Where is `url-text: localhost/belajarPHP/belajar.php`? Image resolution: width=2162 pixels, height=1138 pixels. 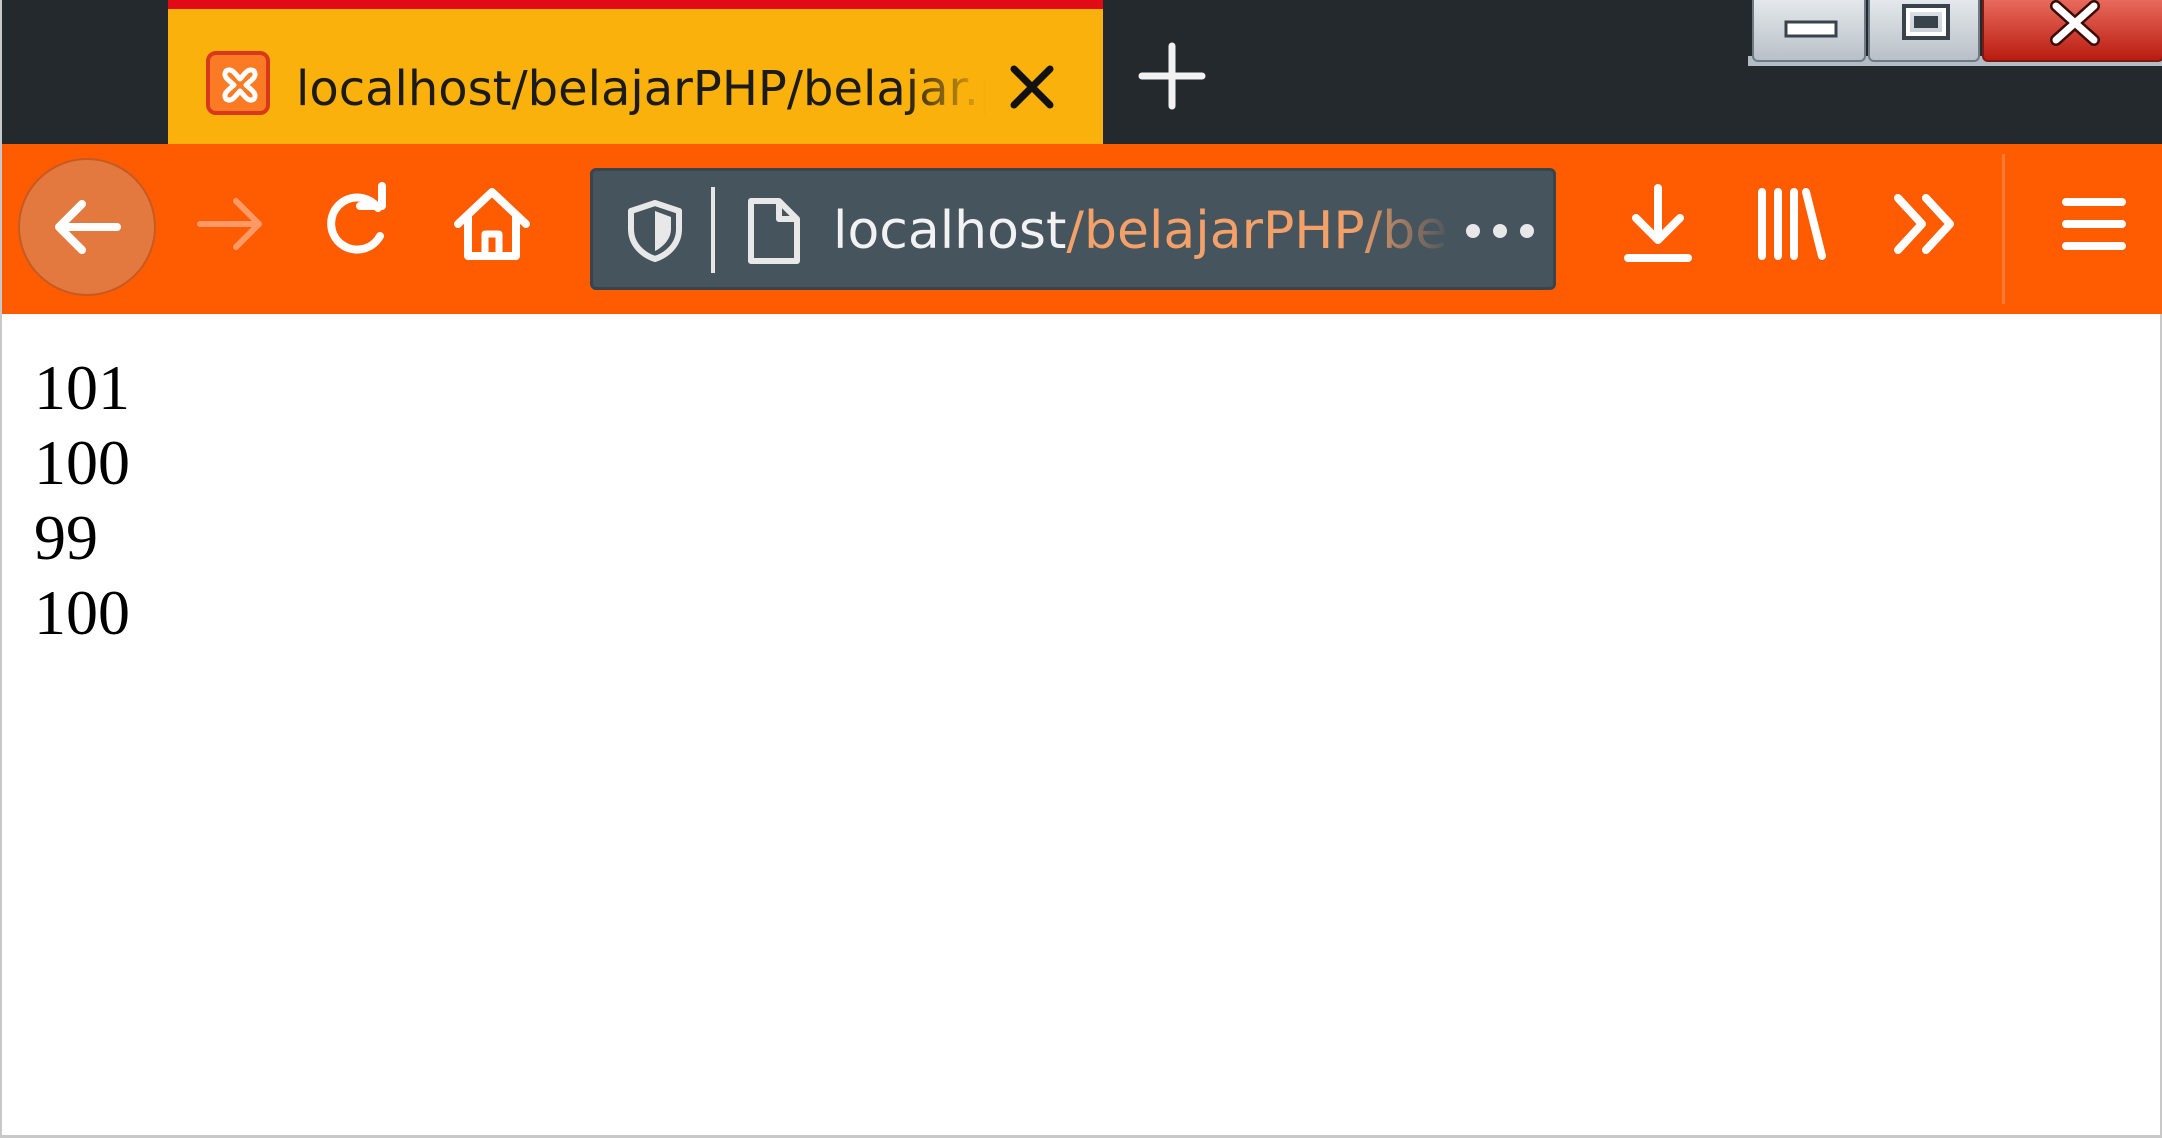 url-text: localhost/belajarPHP/belajar.php is located at coordinates (1143, 231).